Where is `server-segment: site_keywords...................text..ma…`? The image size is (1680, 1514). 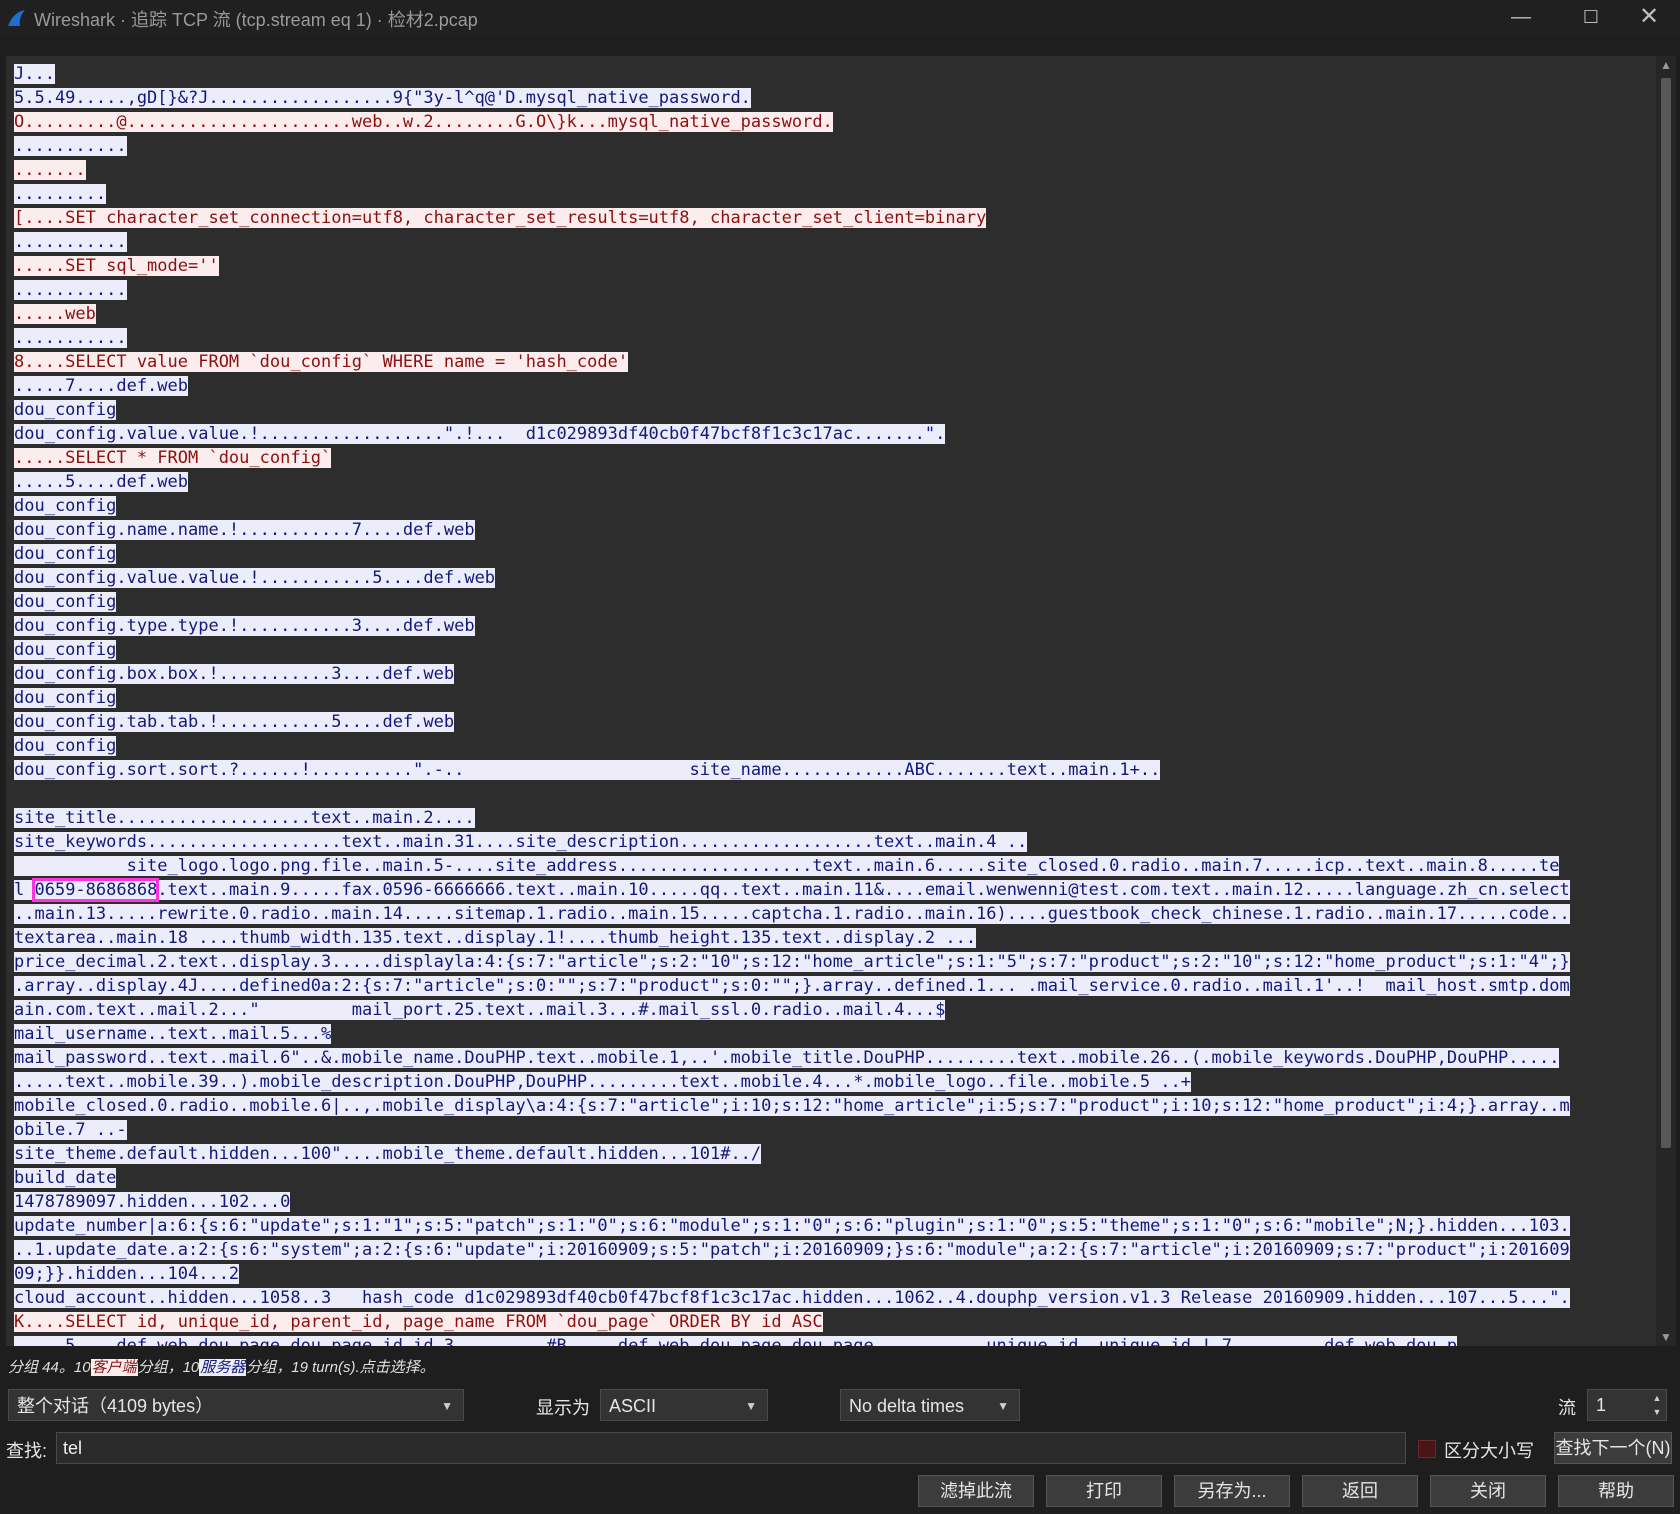
server-segment: site_keywords...................text..ma… is located at coordinates (521, 842).